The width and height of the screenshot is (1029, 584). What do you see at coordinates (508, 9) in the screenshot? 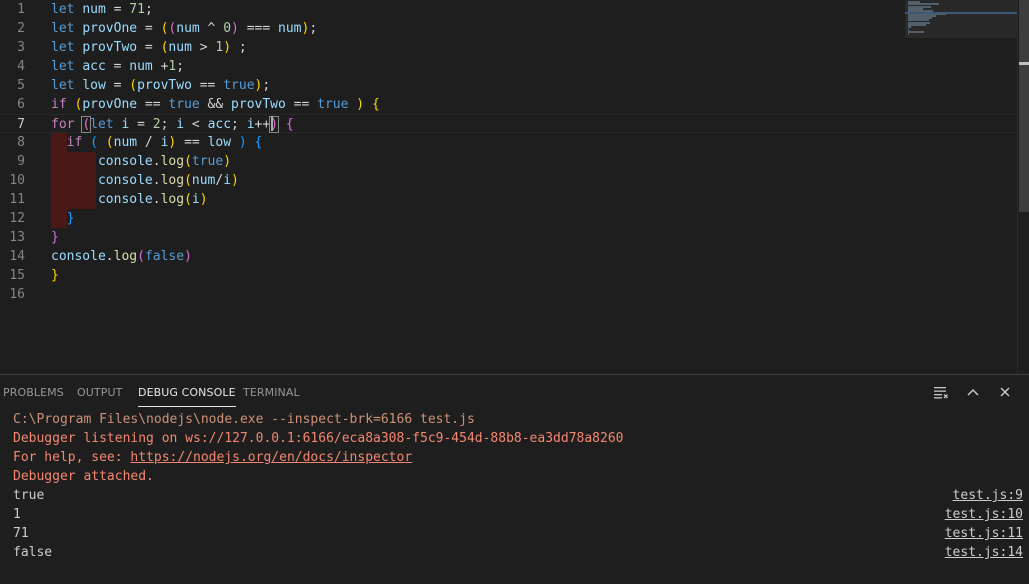
I see `code-line: 1 let num = 71;` at bounding box center [508, 9].